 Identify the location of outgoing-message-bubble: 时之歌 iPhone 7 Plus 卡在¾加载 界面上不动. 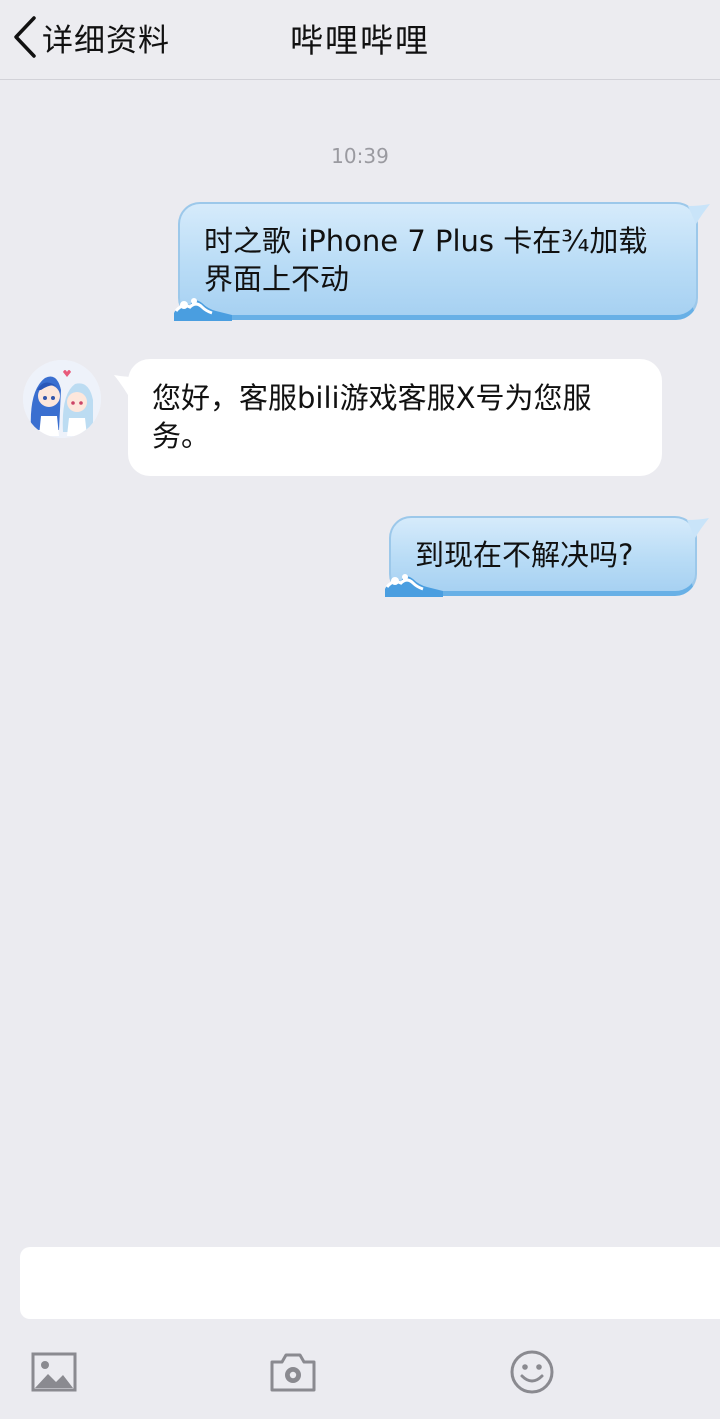
(442, 261).